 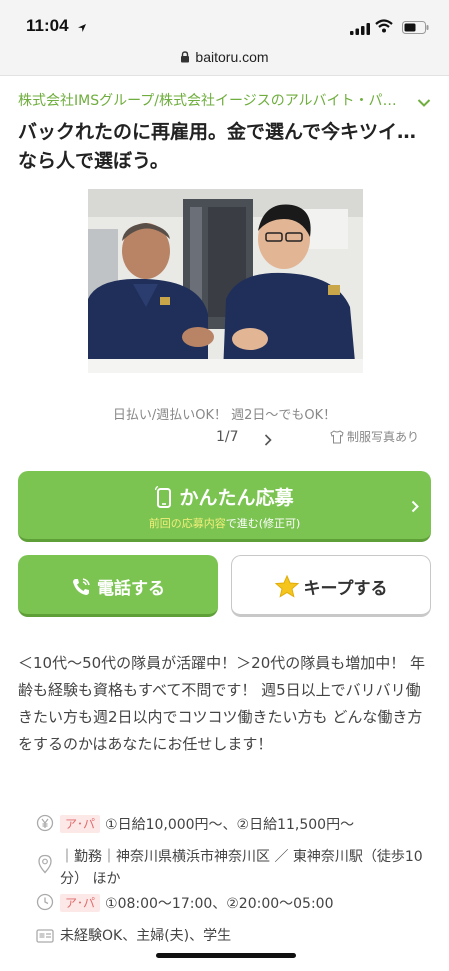 I want to click on easy-apply-button: かんたん応募 前回の応募内容で進む(修正可), so click(x=224, y=506).